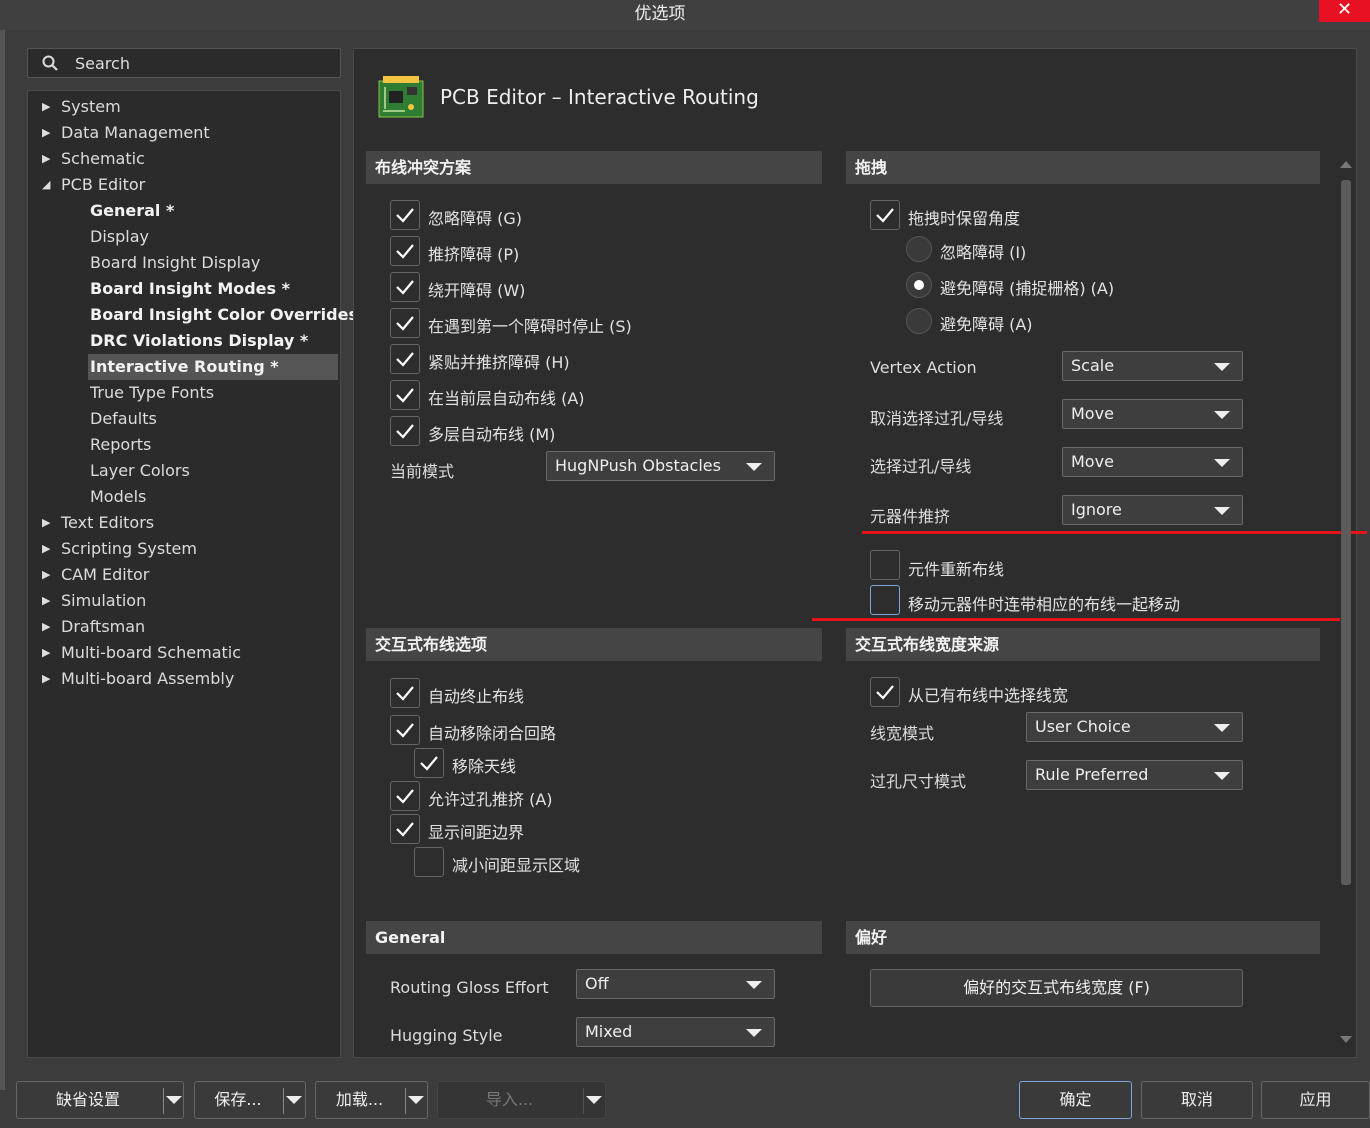 The width and height of the screenshot is (1370, 1128). What do you see at coordinates (675, 1032) in the screenshot?
I see `hugging-style-dropdown: Mixed` at bounding box center [675, 1032].